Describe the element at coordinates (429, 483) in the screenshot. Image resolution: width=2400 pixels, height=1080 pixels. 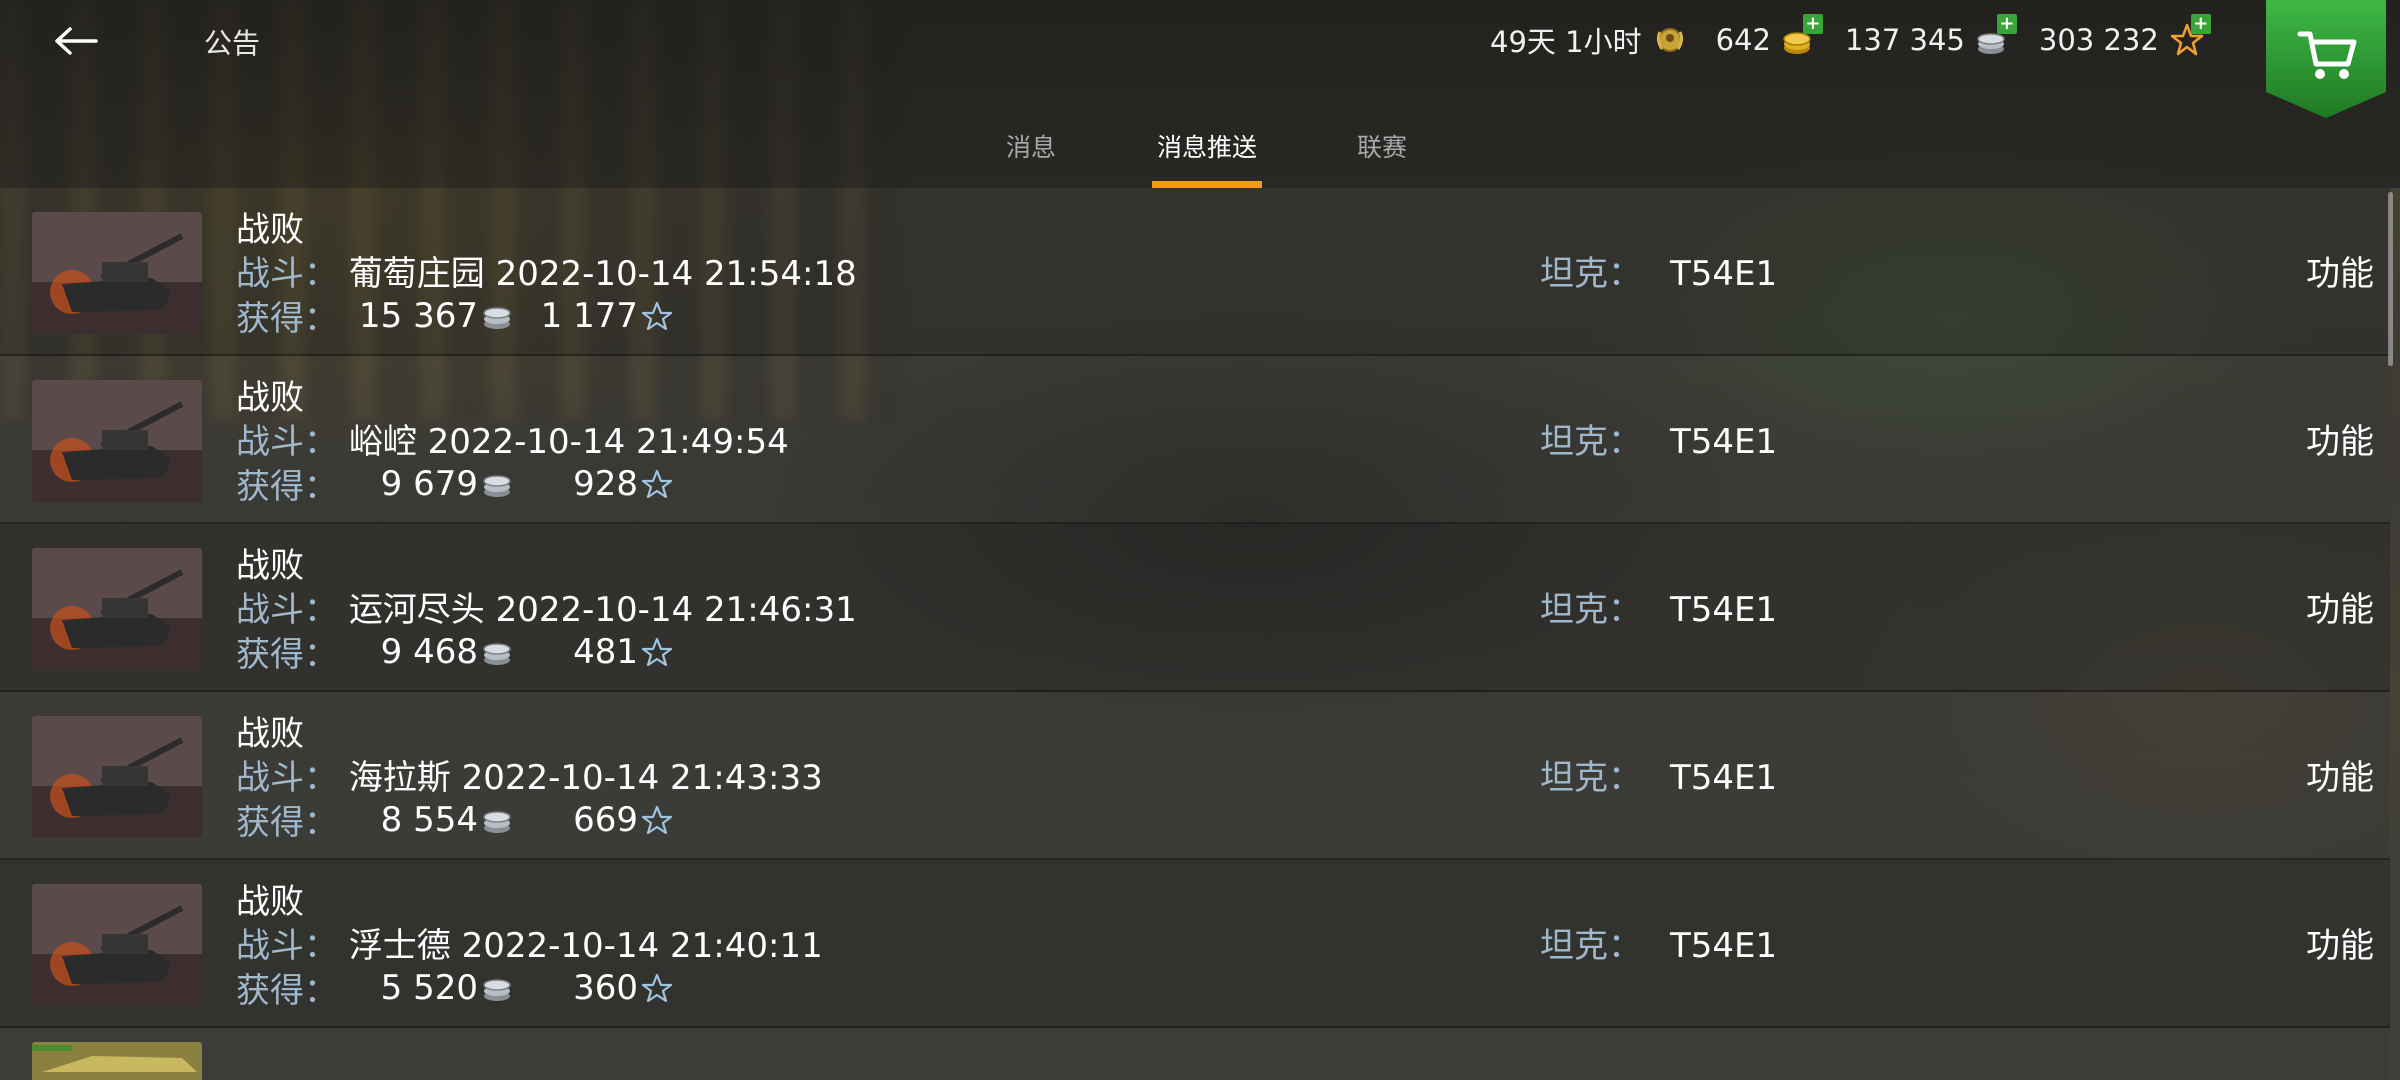
I see `credits-earned: 9 679` at that location.